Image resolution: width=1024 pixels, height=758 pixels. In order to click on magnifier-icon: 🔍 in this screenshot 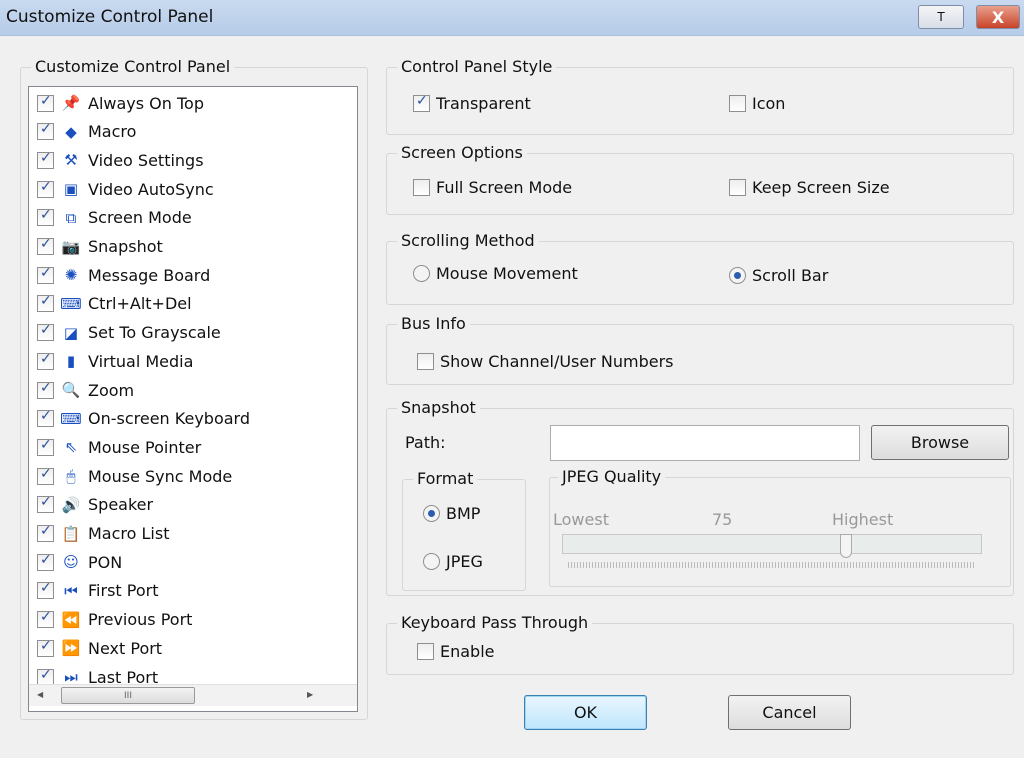, I will do `click(71, 390)`.